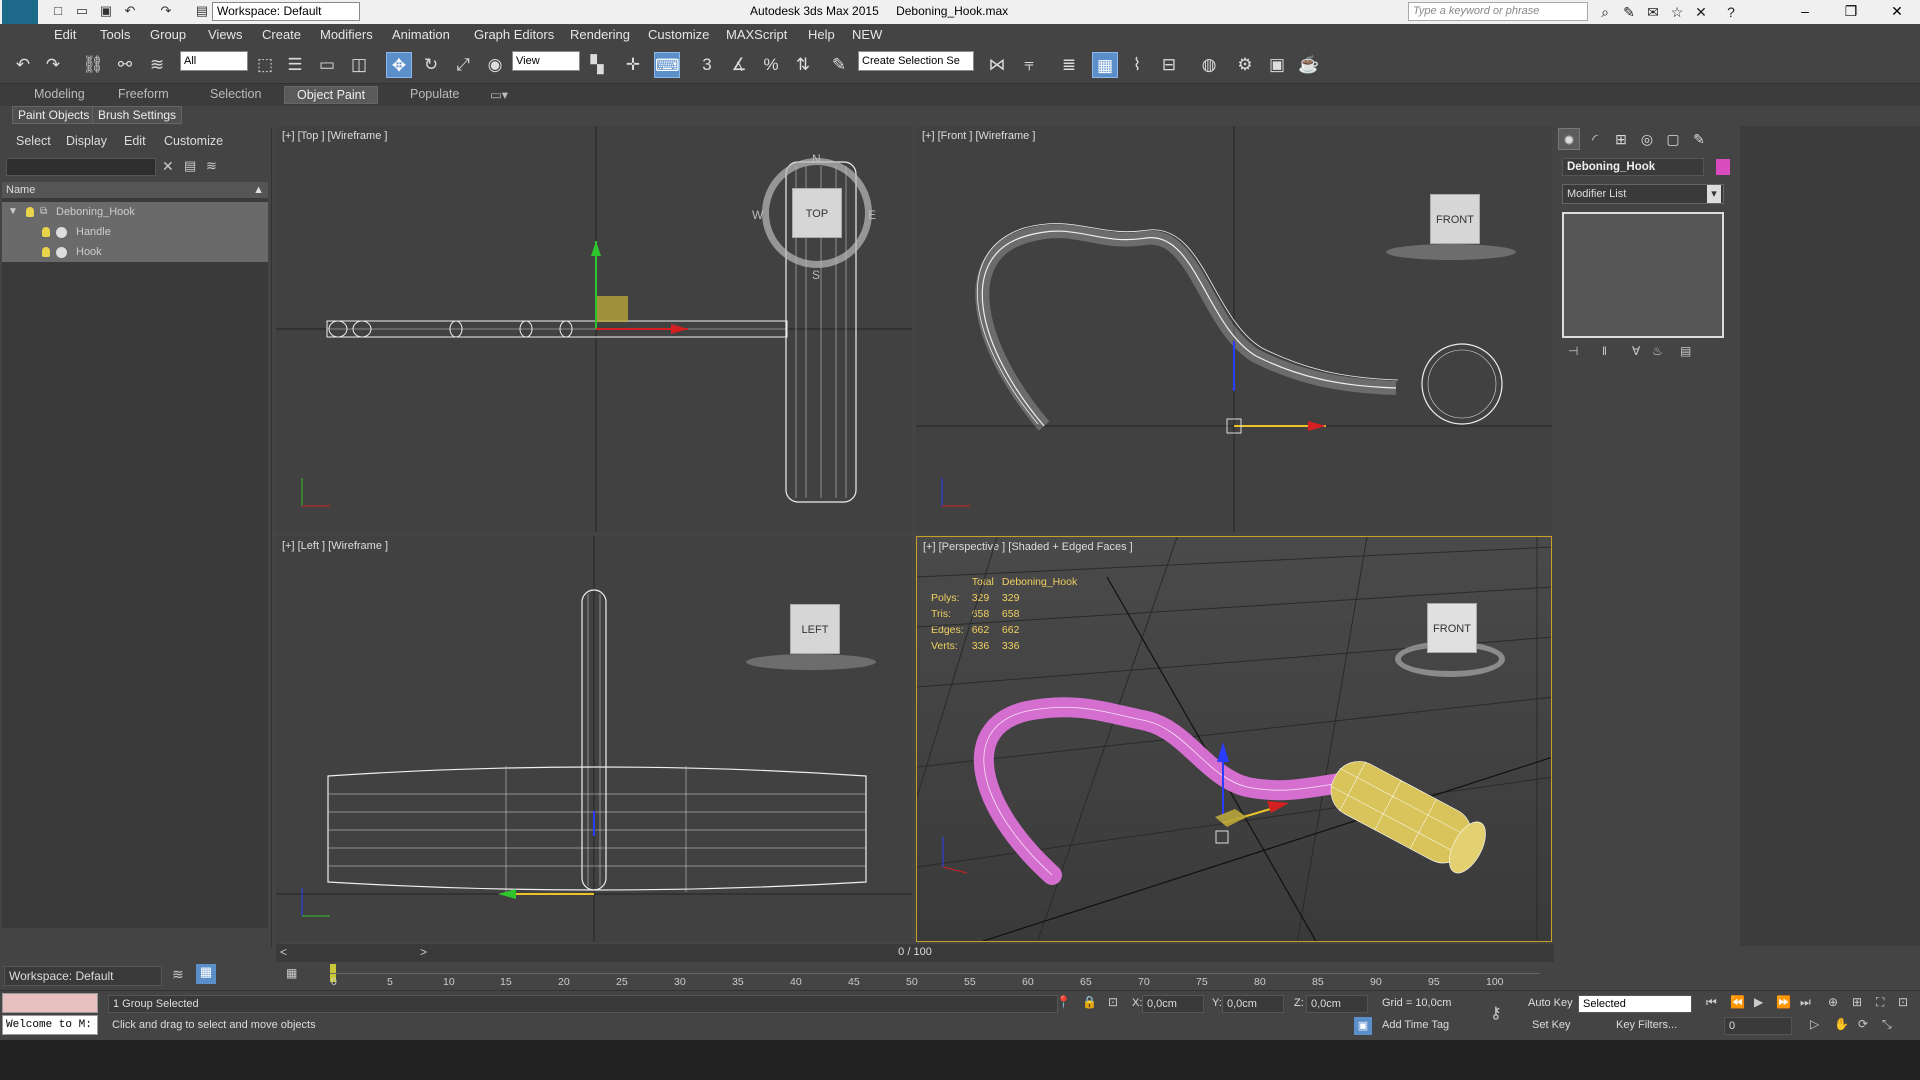 This screenshot has width=1920, height=1080. I want to click on list-item: Handle, so click(135, 232).